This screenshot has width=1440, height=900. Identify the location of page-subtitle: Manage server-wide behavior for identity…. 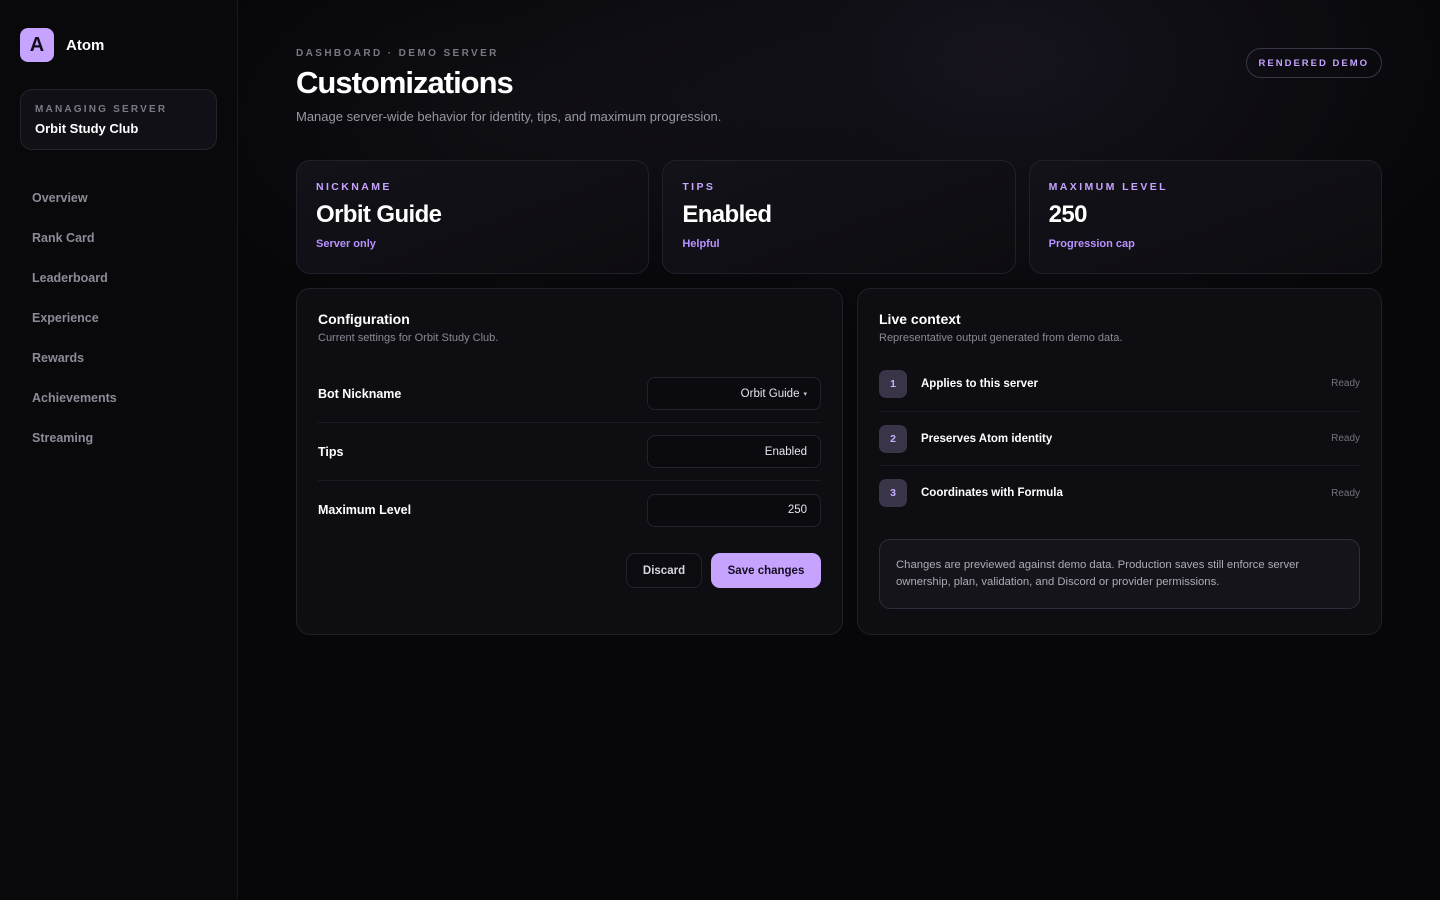
(509, 116).